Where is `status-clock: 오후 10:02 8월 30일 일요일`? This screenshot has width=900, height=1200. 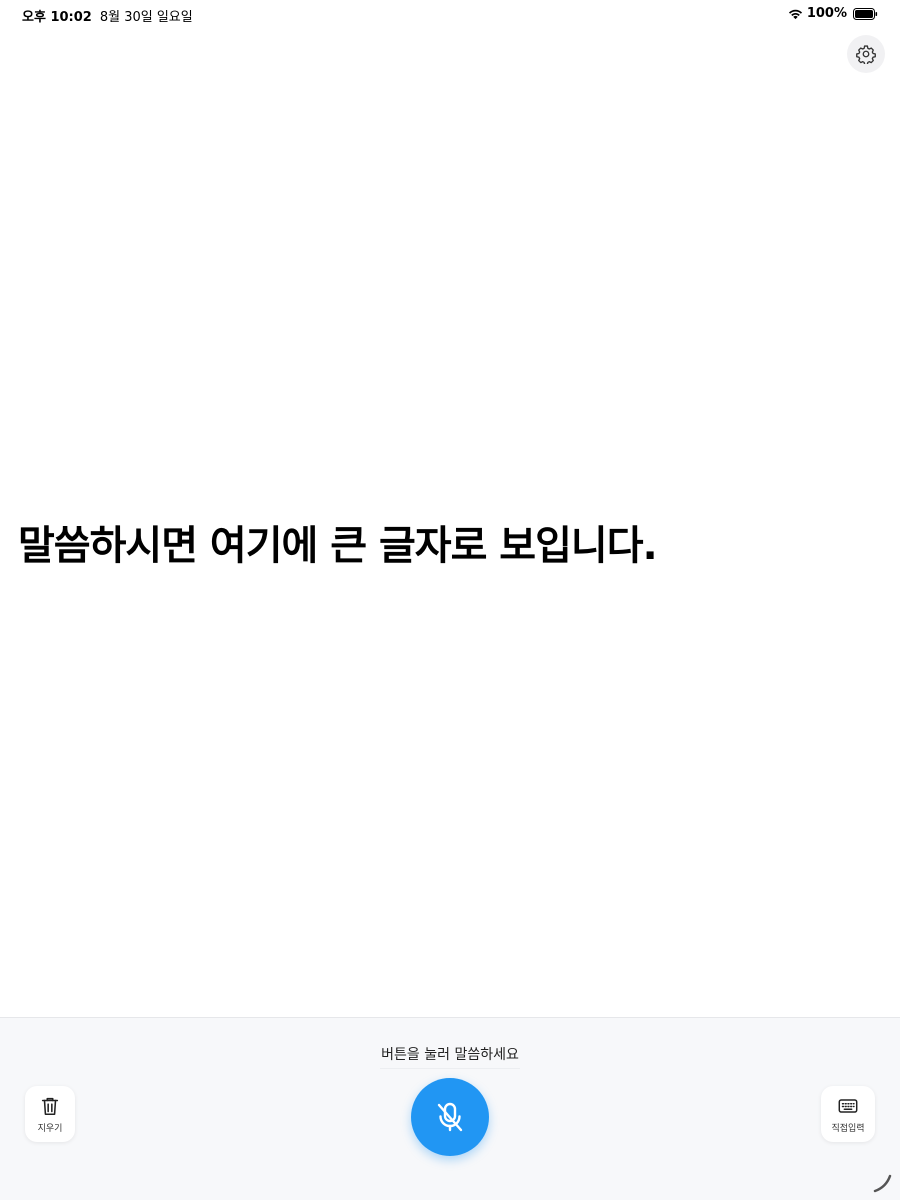
status-clock: 오후 10:02 8월 30일 일요일 is located at coordinates (107, 15).